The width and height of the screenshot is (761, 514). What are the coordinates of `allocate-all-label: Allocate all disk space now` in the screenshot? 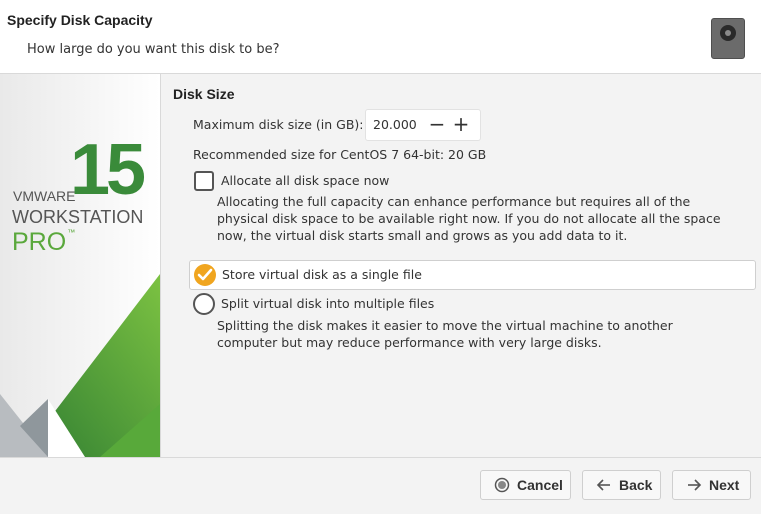 It's located at (305, 180).